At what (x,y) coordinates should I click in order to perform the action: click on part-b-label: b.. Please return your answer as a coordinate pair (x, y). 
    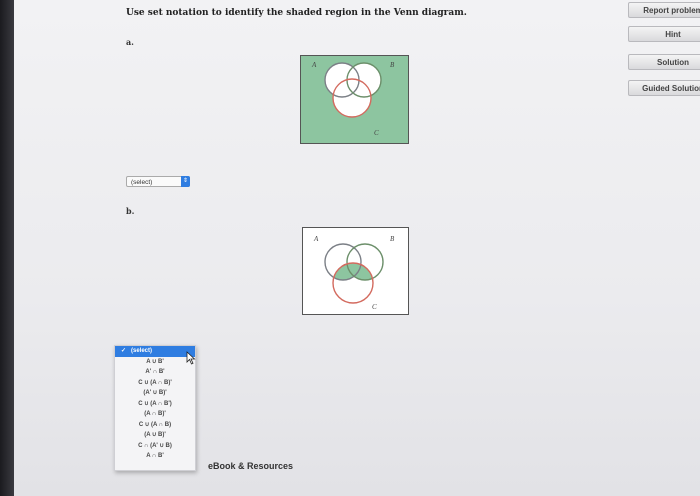
    Looking at the image, I should click on (130, 211).